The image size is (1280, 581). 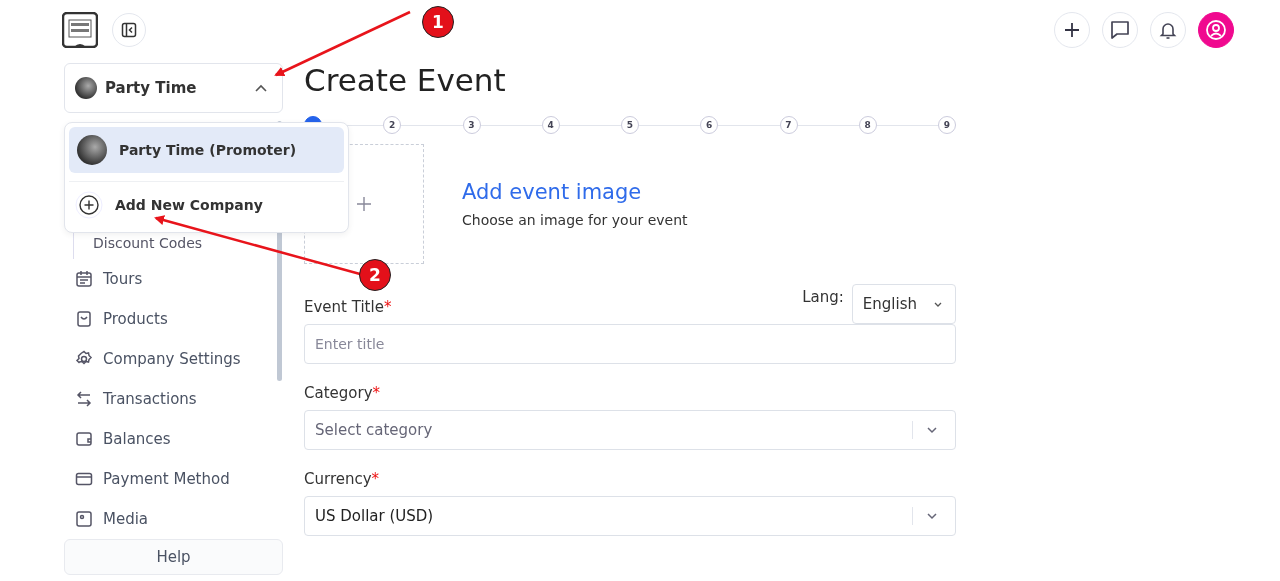 What do you see at coordinates (84, 399) in the screenshot?
I see `swap-icon` at bounding box center [84, 399].